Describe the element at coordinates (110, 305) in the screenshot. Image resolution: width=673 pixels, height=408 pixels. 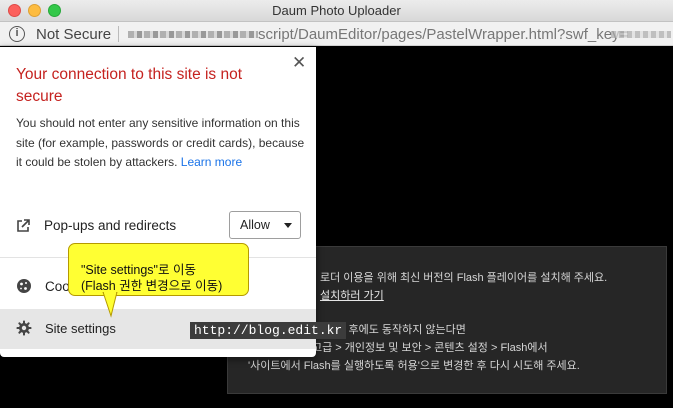
I see `callout-pointer` at that location.